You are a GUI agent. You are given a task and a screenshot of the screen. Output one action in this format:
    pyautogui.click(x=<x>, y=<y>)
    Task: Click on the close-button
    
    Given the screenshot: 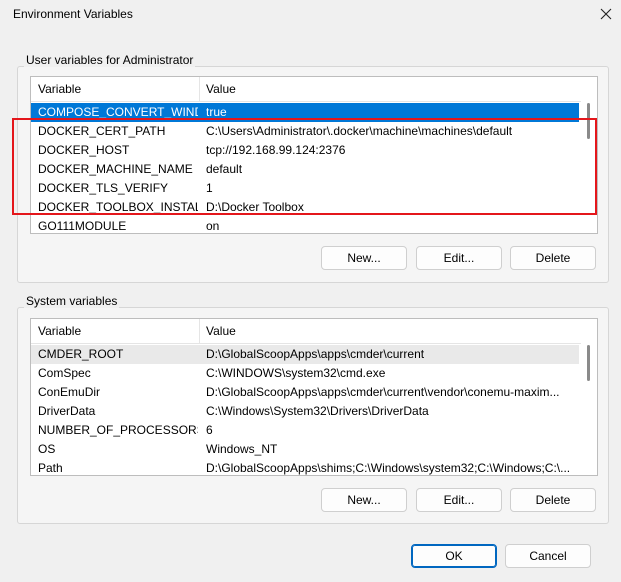 What is the action you would take?
    pyautogui.click(x=606, y=14)
    